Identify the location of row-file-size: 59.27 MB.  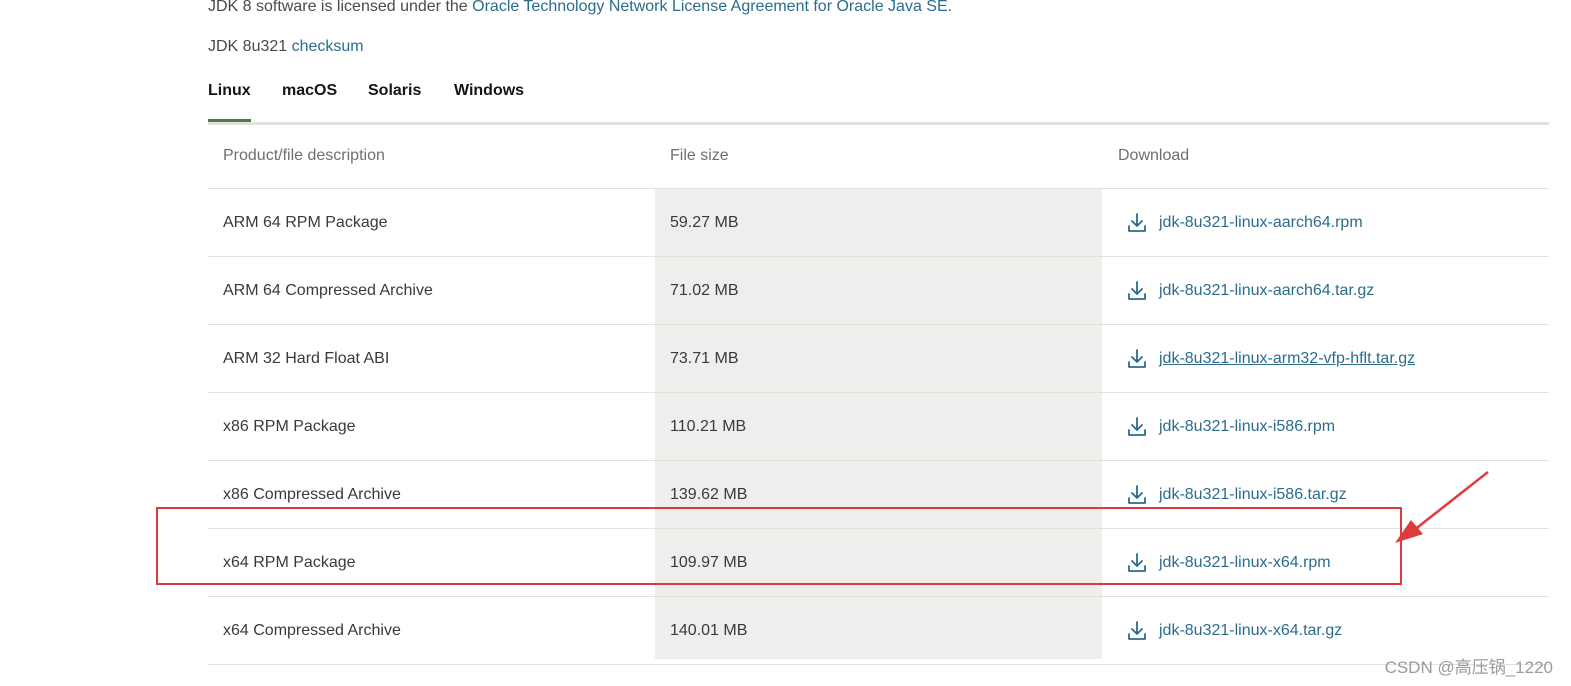
(704, 222).